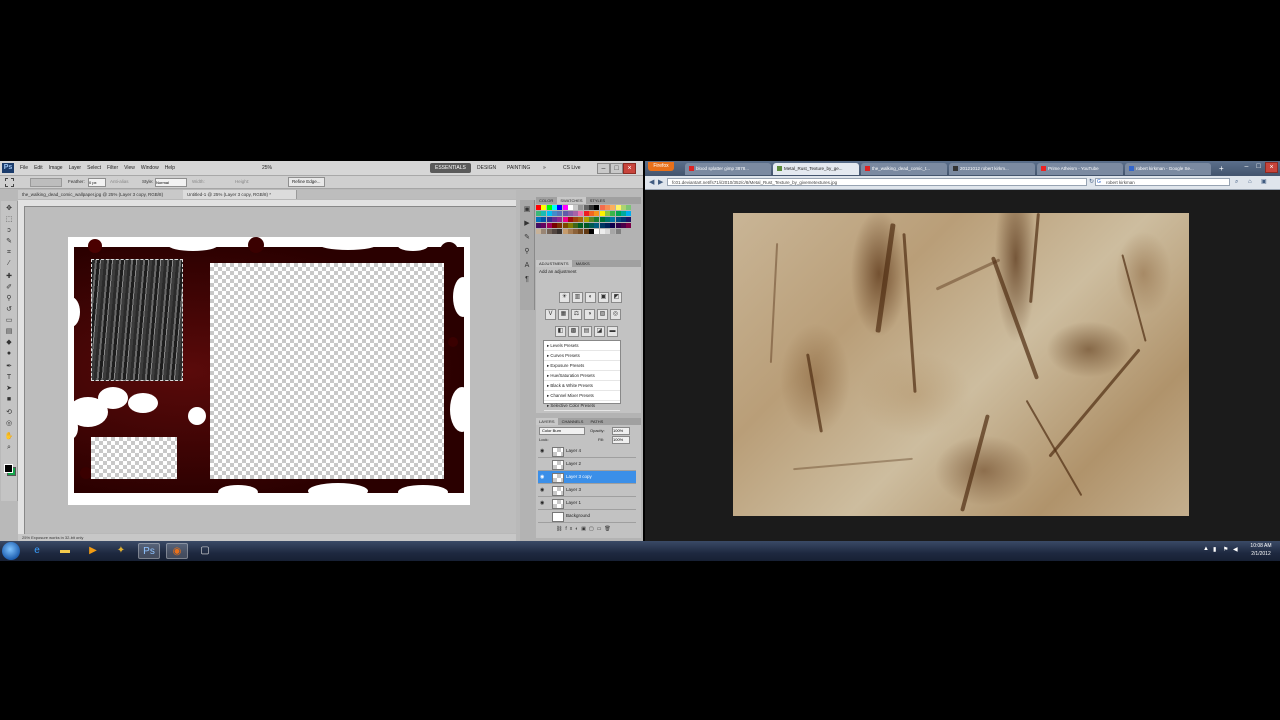 The image size is (1280, 720). I want to click on firefox-menu-button: Firefox, so click(661, 166).